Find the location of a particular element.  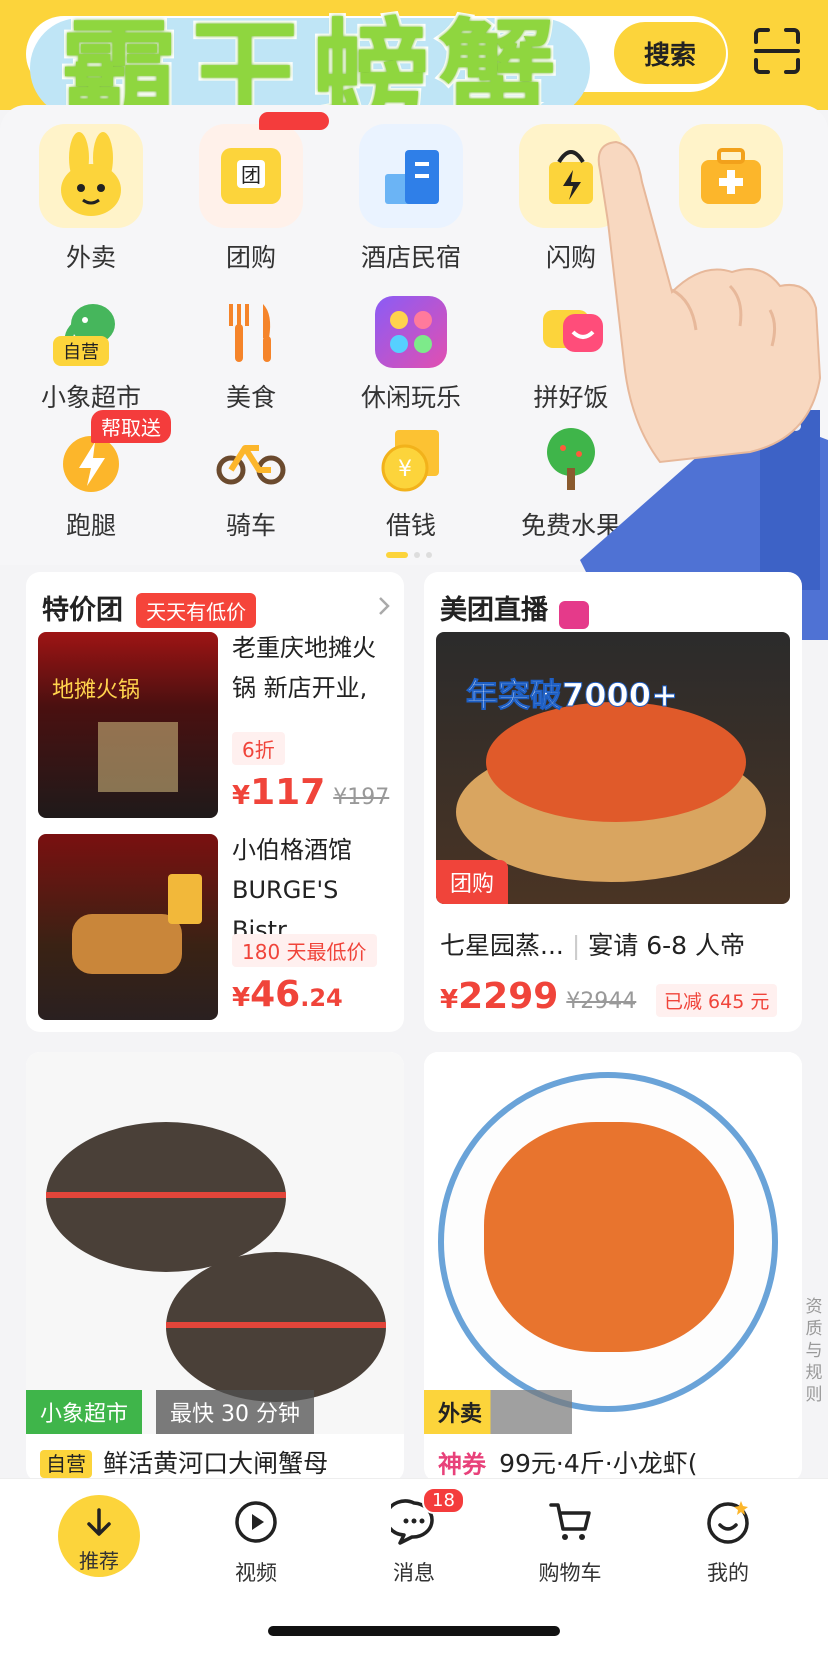

crab-basket-photo is located at coordinates (215, 1243).